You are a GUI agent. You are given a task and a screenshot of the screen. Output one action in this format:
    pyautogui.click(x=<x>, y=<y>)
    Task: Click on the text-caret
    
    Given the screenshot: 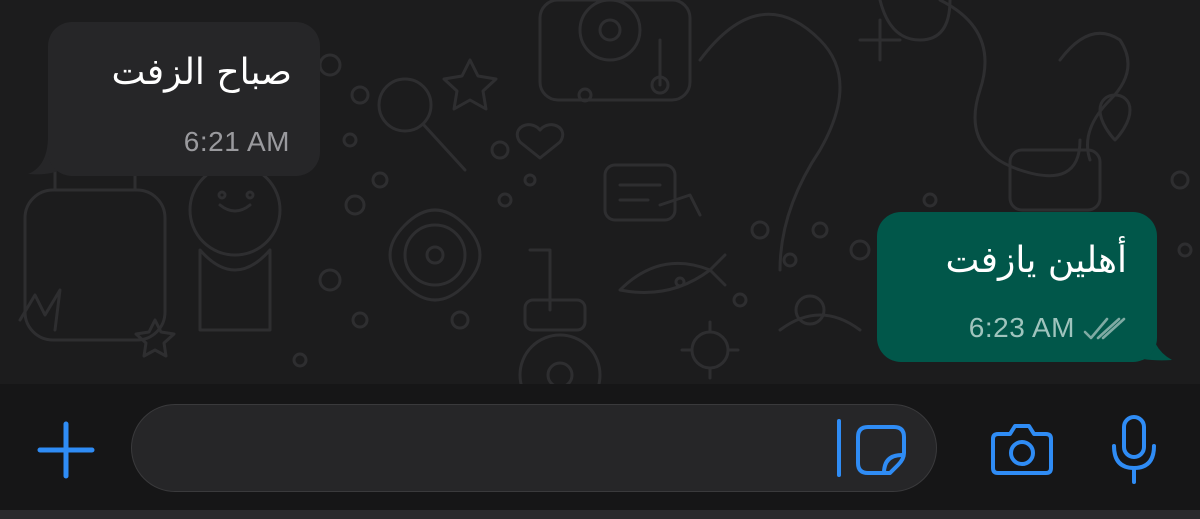 What is the action you would take?
    pyautogui.click(x=839, y=448)
    